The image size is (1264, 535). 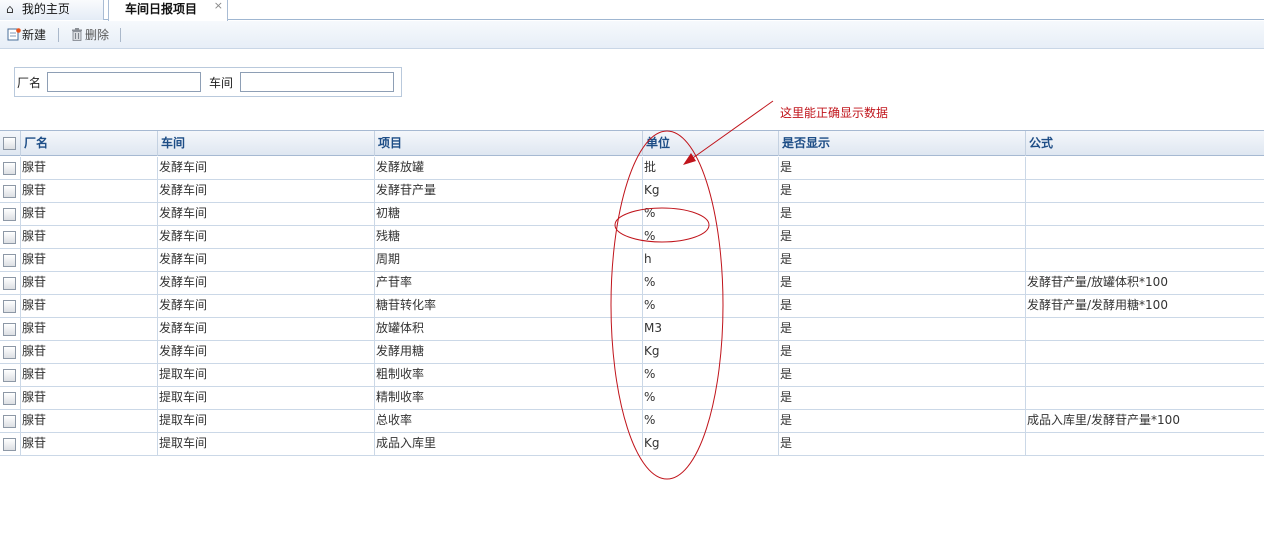 I want to click on cell-formula: 发酵苷产量/放罐体积*100, so click(x=1144, y=283).